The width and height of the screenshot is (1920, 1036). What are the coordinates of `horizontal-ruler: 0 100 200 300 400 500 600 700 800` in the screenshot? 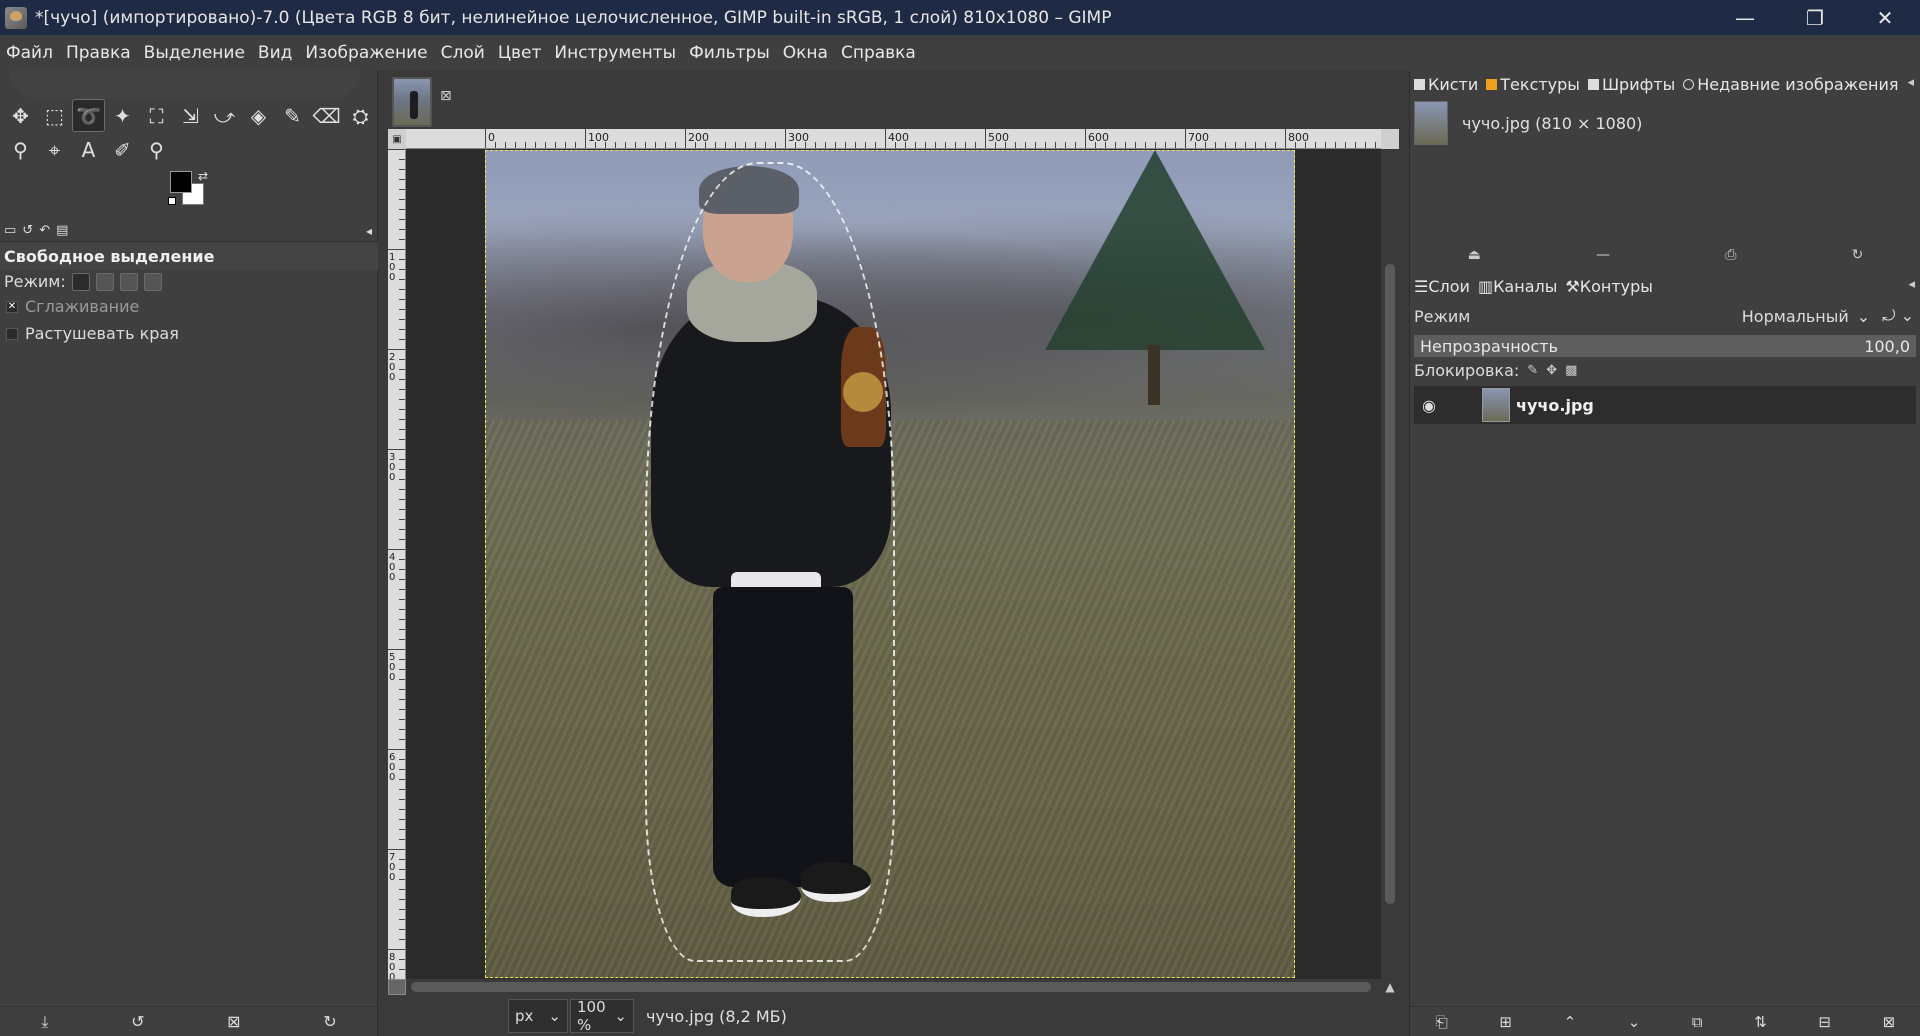 It's located at (893, 139).